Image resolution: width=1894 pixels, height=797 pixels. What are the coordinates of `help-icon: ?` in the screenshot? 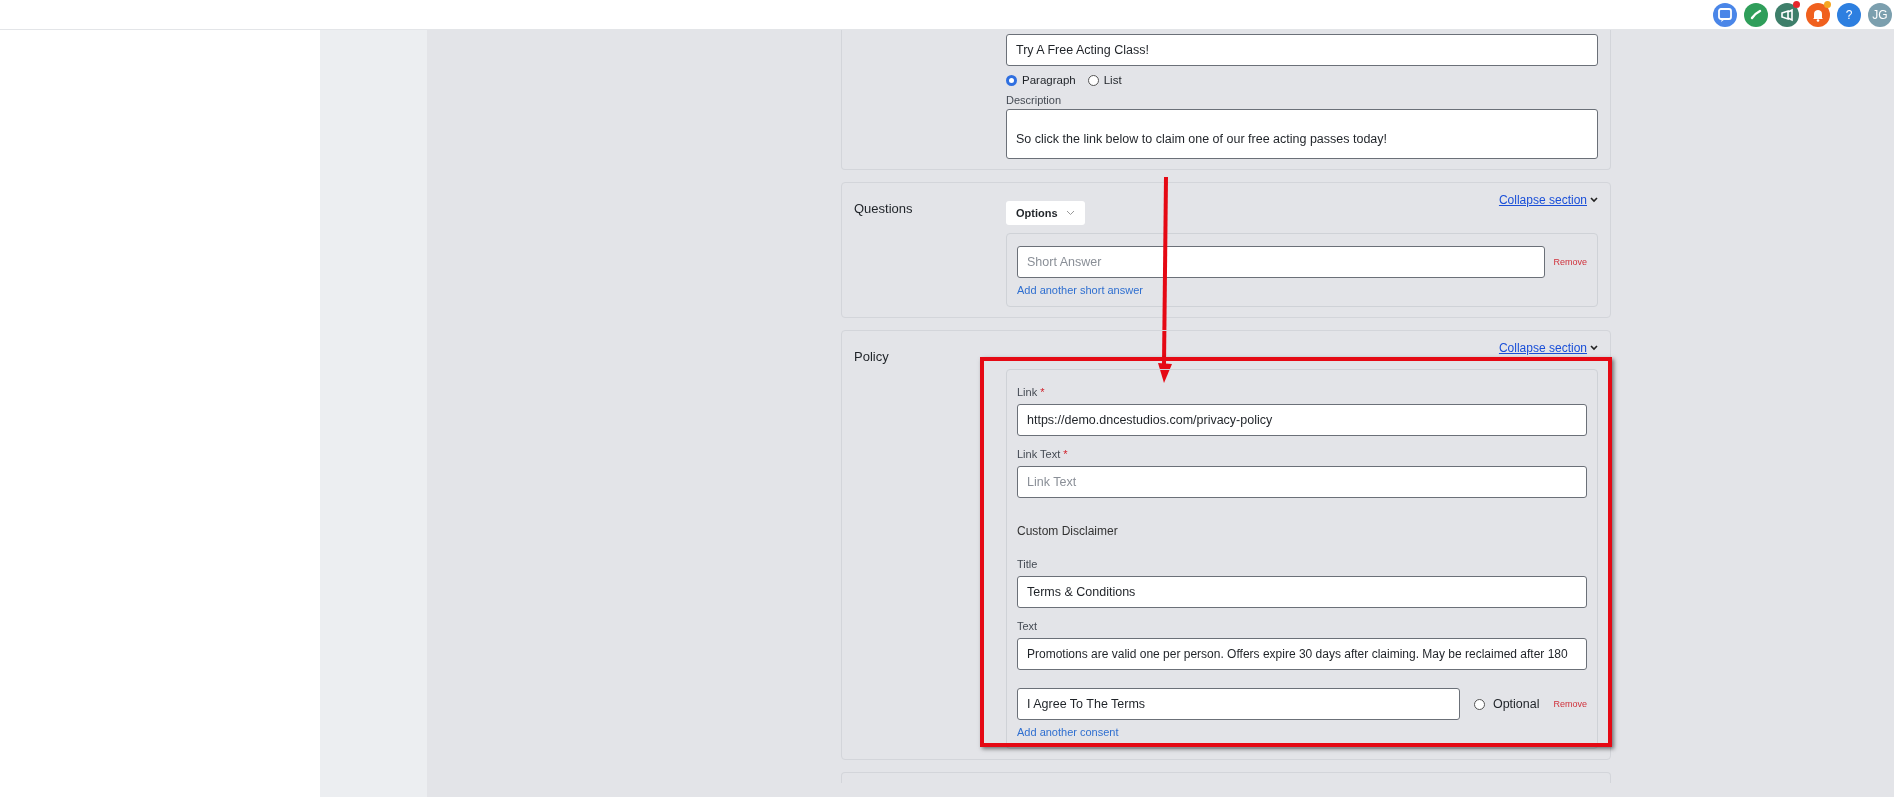 It's located at (1849, 14).